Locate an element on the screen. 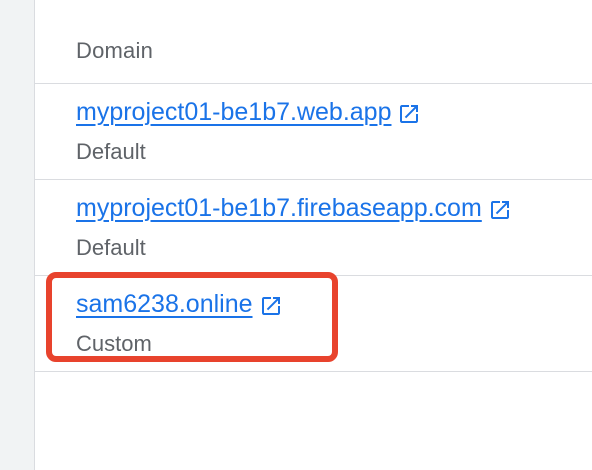 The image size is (592, 470). domain-type-label: Custom is located at coordinates (114, 343).